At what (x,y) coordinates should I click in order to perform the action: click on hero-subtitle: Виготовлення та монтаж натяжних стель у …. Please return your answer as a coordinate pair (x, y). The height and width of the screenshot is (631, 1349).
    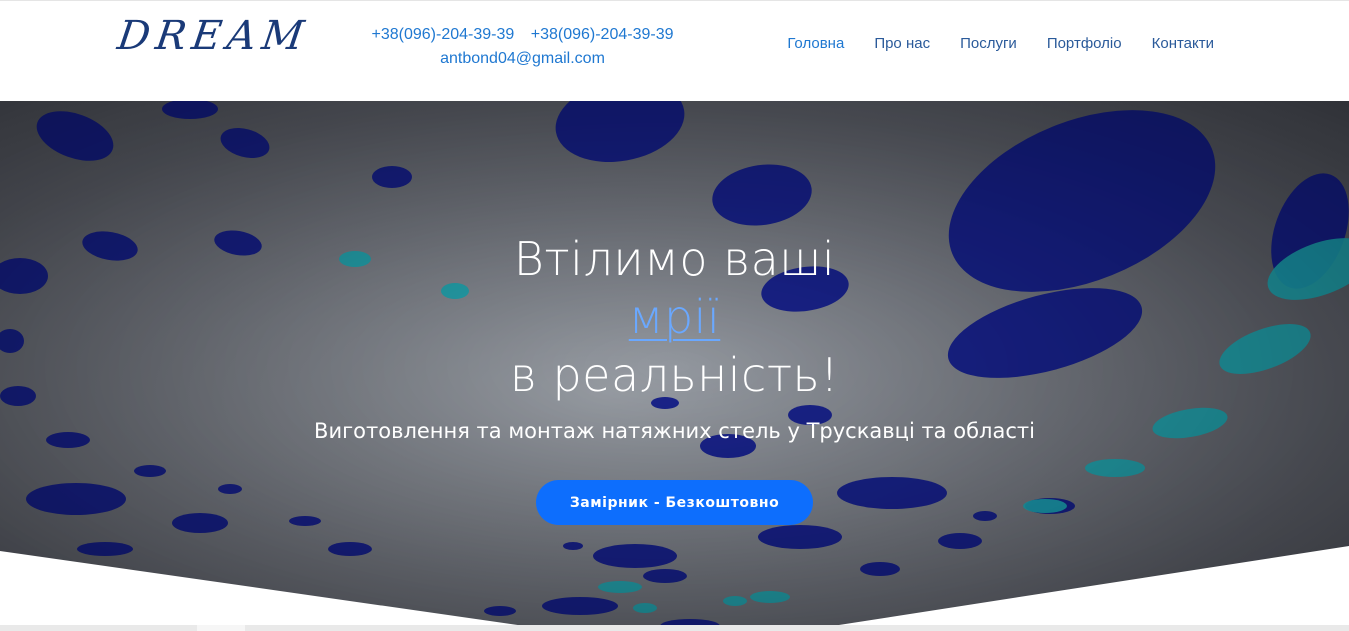
    Looking at the image, I should click on (674, 431).